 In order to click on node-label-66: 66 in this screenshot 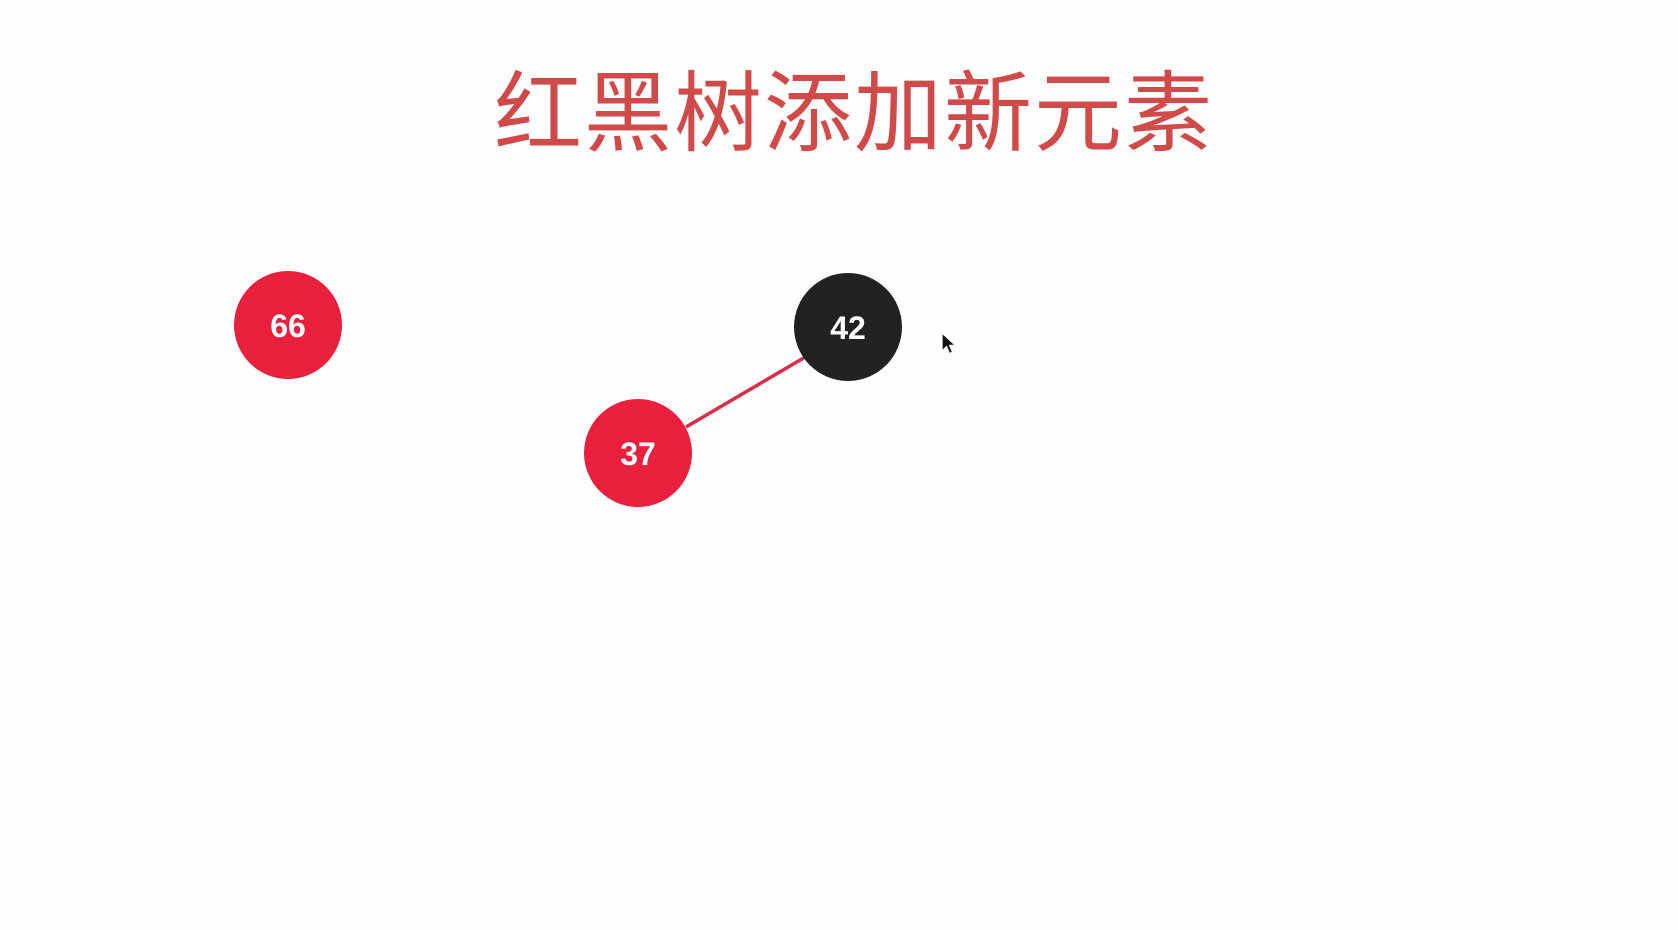, I will do `click(288, 326)`.